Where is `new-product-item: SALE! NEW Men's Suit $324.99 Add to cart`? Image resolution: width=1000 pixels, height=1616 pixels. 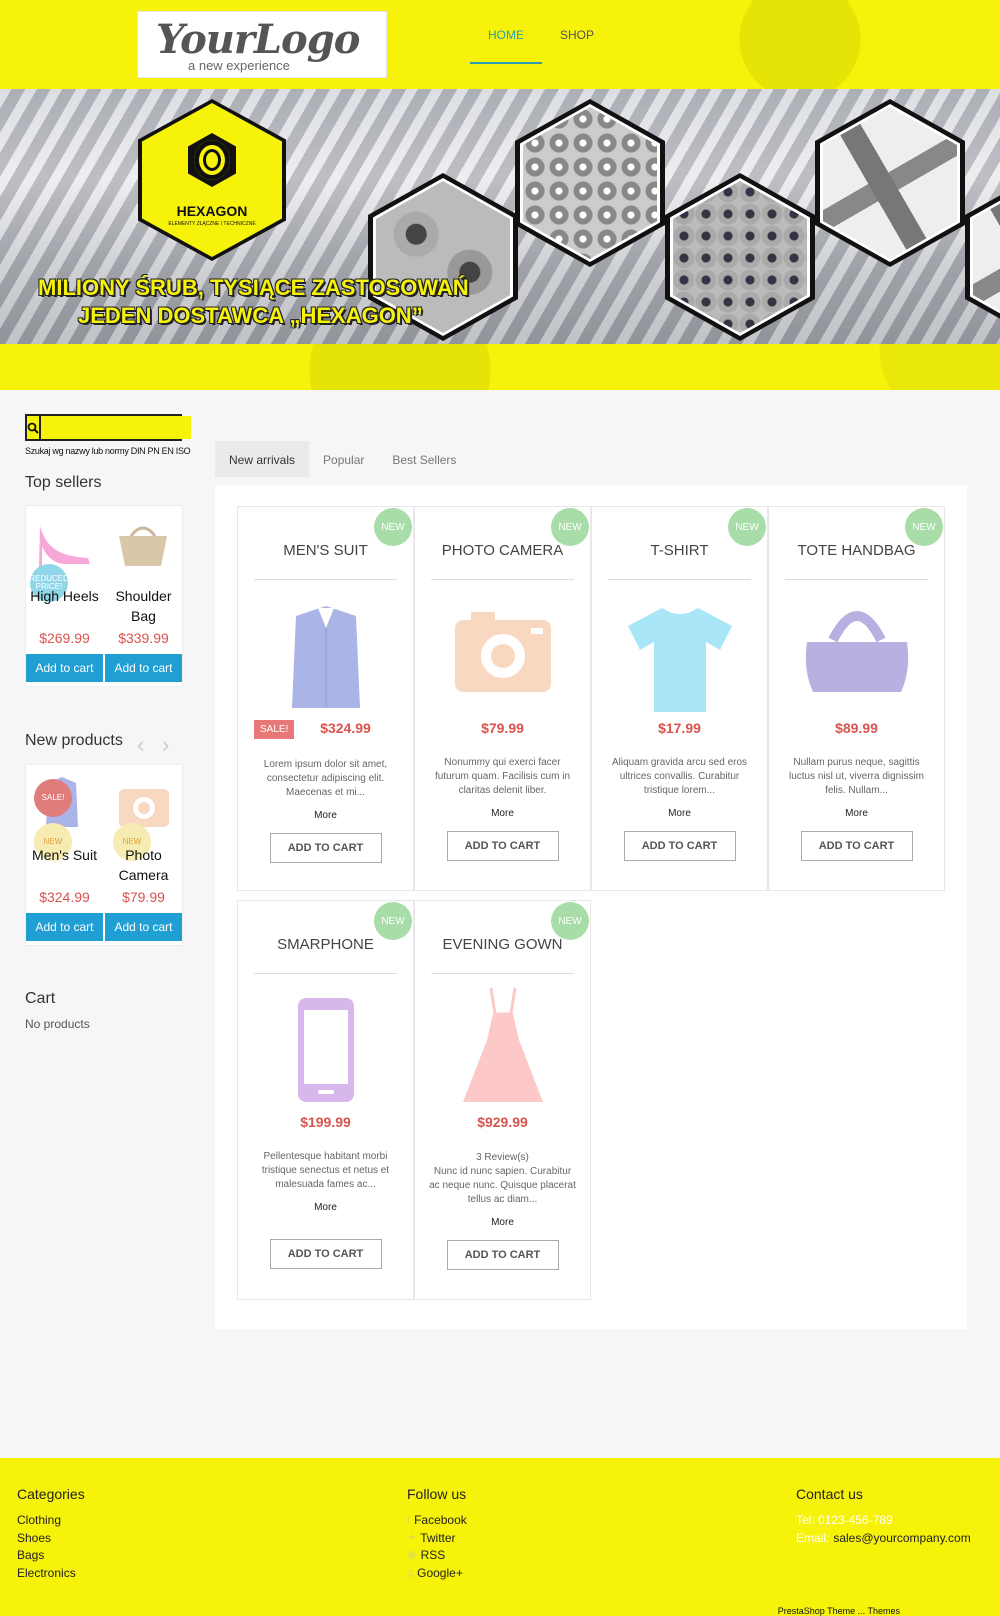 new-product-item: SALE! NEW Men's Suit $324.99 Add to cart is located at coordinates (64, 855).